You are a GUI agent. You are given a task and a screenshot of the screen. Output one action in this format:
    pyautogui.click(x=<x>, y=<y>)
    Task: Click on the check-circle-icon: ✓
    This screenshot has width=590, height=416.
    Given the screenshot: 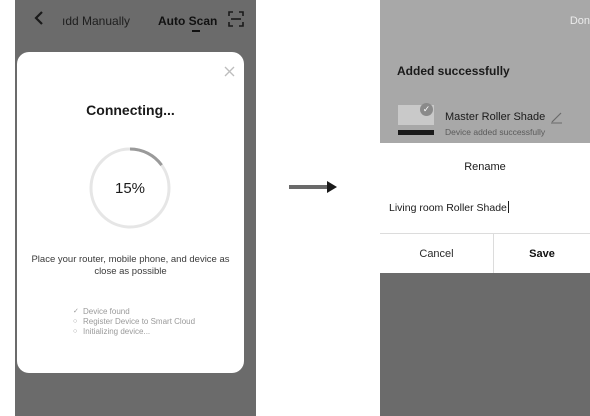 What is the action you would take?
    pyautogui.click(x=426, y=109)
    